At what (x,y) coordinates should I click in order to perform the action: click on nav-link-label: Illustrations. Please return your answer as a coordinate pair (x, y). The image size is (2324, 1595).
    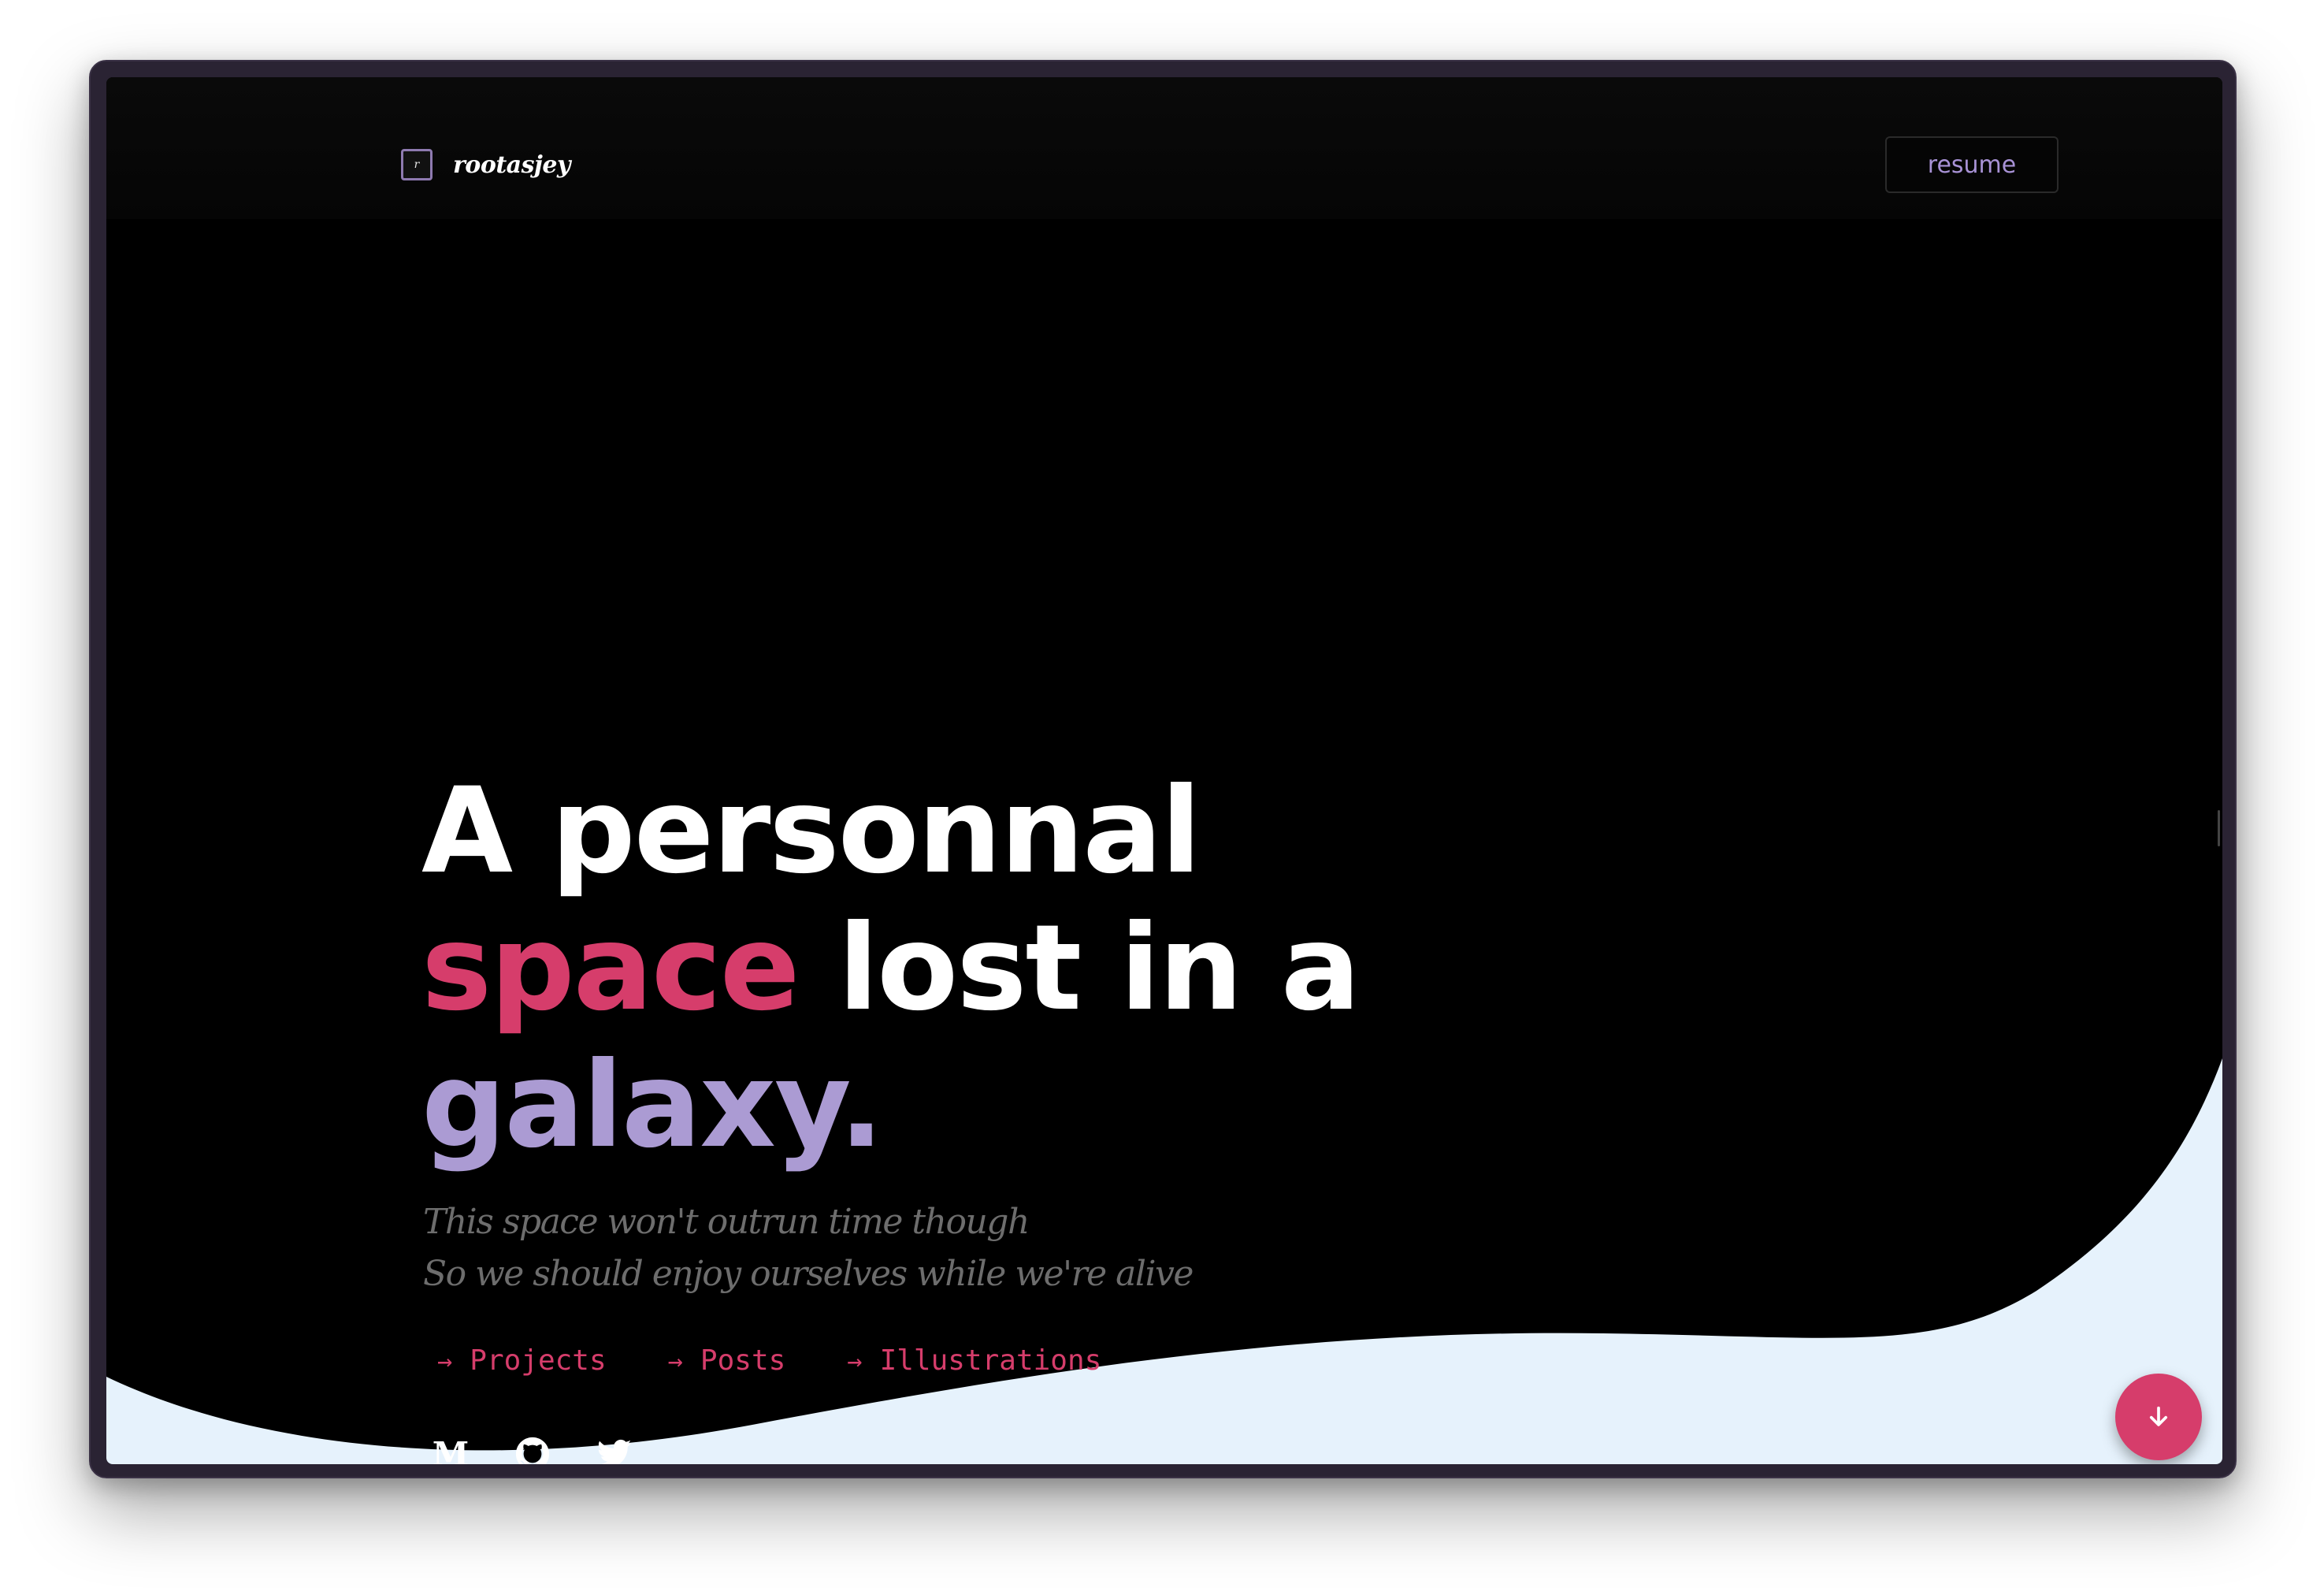
    Looking at the image, I should click on (990, 1360).